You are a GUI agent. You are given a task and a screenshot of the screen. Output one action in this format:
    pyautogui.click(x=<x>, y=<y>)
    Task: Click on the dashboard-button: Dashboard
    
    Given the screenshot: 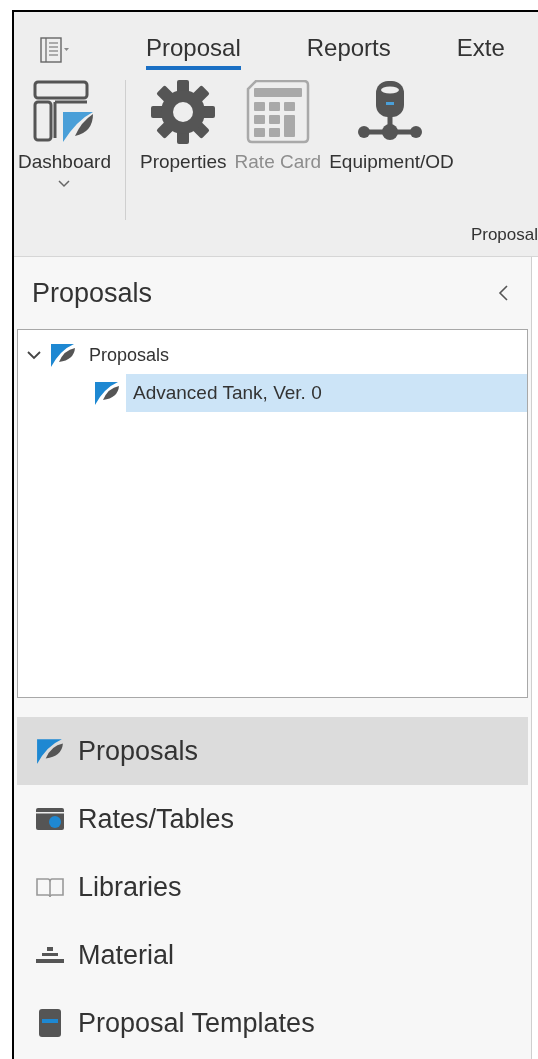 What is the action you would take?
    pyautogui.click(x=64, y=134)
    